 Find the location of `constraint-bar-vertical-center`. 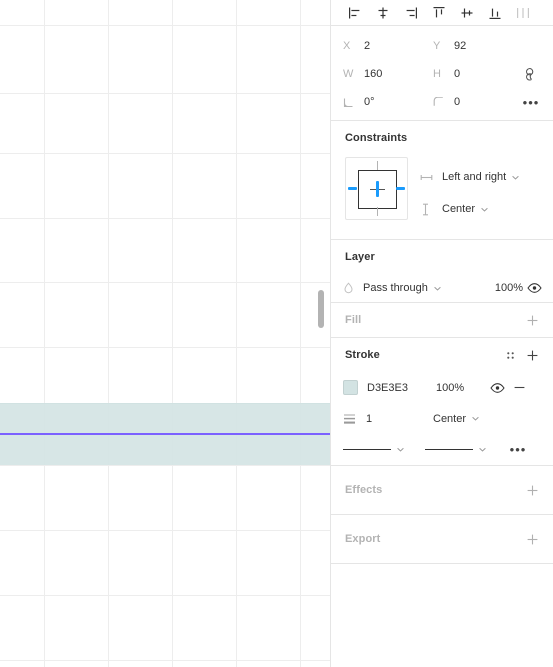

constraint-bar-vertical-center is located at coordinates (377, 189).